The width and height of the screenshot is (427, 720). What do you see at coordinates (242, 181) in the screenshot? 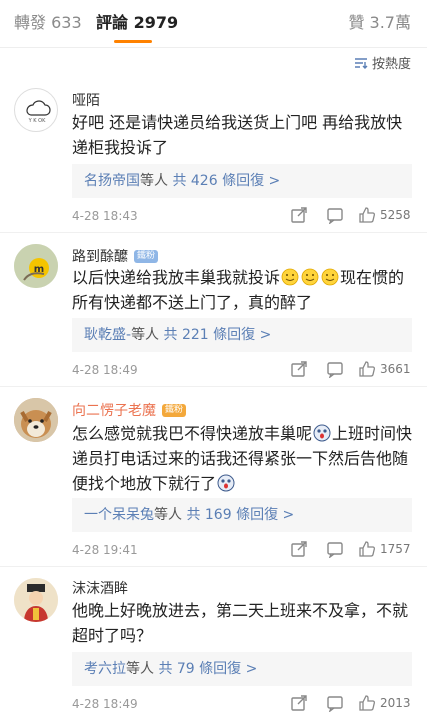
I see `reply-summary: 名扬帝国等人 共 426 條回復 >` at bounding box center [242, 181].